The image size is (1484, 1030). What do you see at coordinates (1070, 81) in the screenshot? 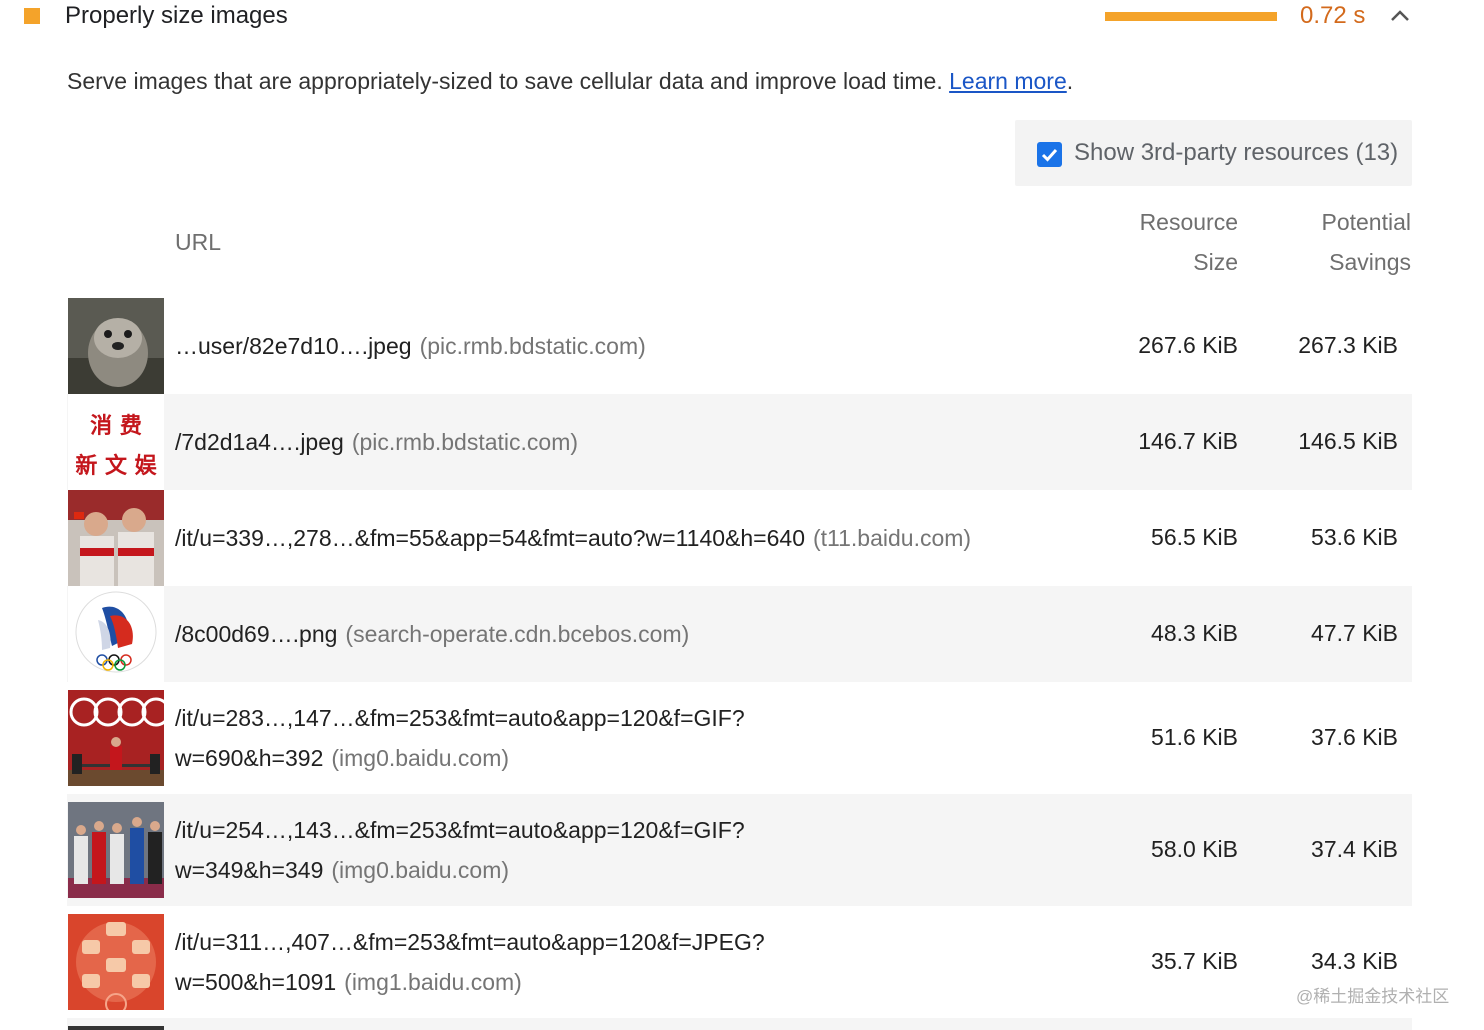
I see `description-period: .` at bounding box center [1070, 81].